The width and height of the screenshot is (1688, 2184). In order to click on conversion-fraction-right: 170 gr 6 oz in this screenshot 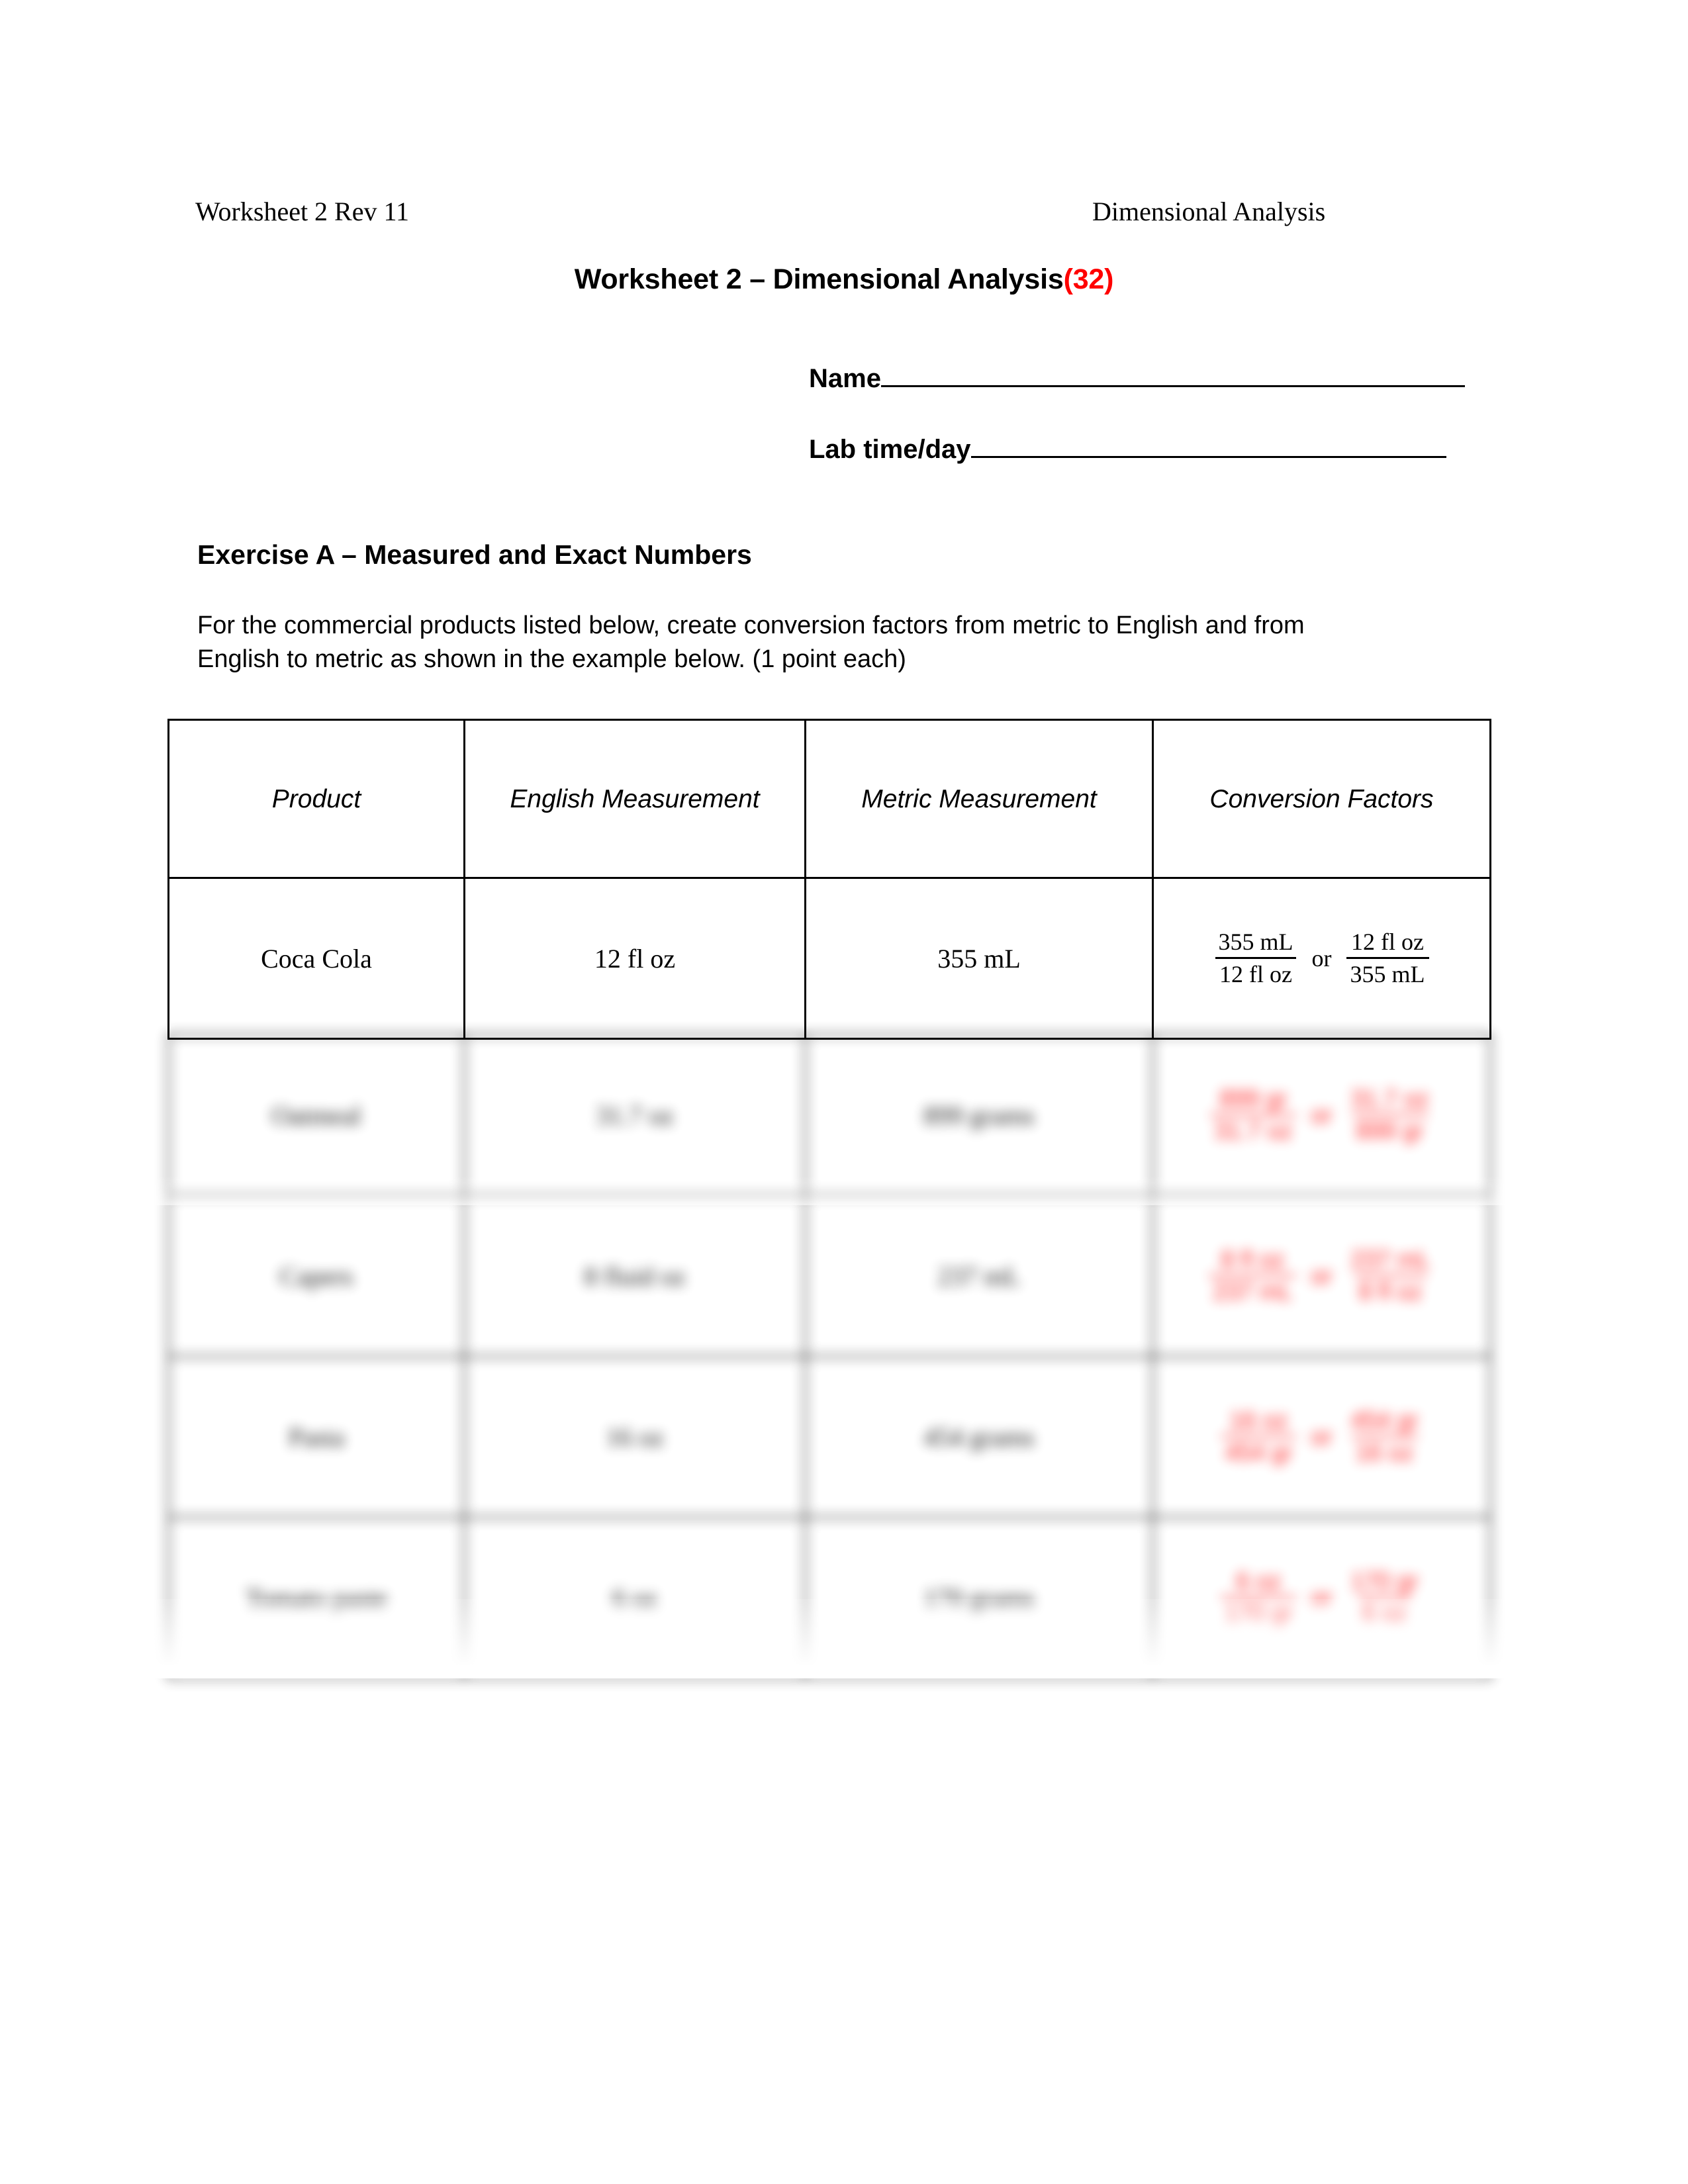, I will do `click(1385, 1597)`.